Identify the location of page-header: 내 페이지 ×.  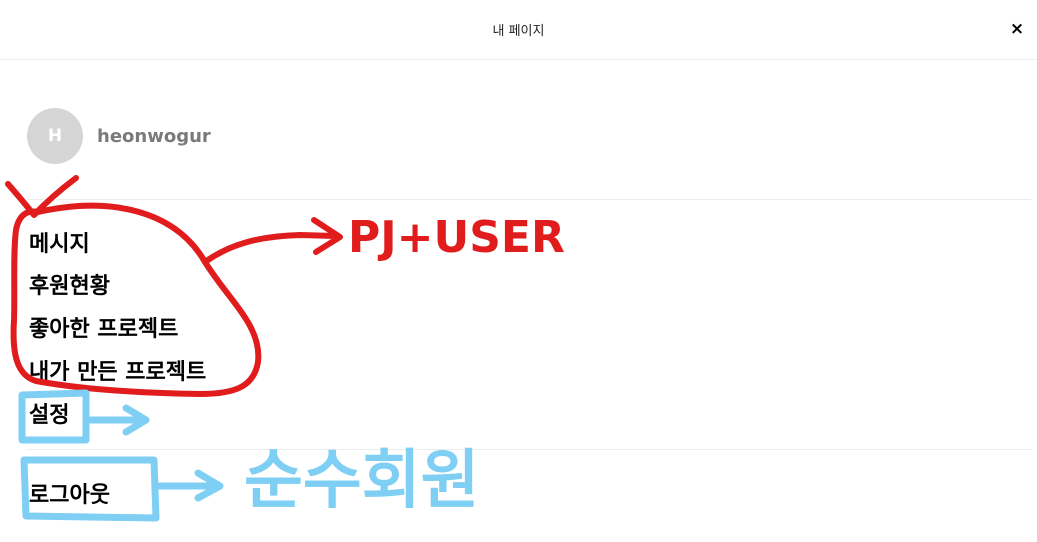
(518, 30).